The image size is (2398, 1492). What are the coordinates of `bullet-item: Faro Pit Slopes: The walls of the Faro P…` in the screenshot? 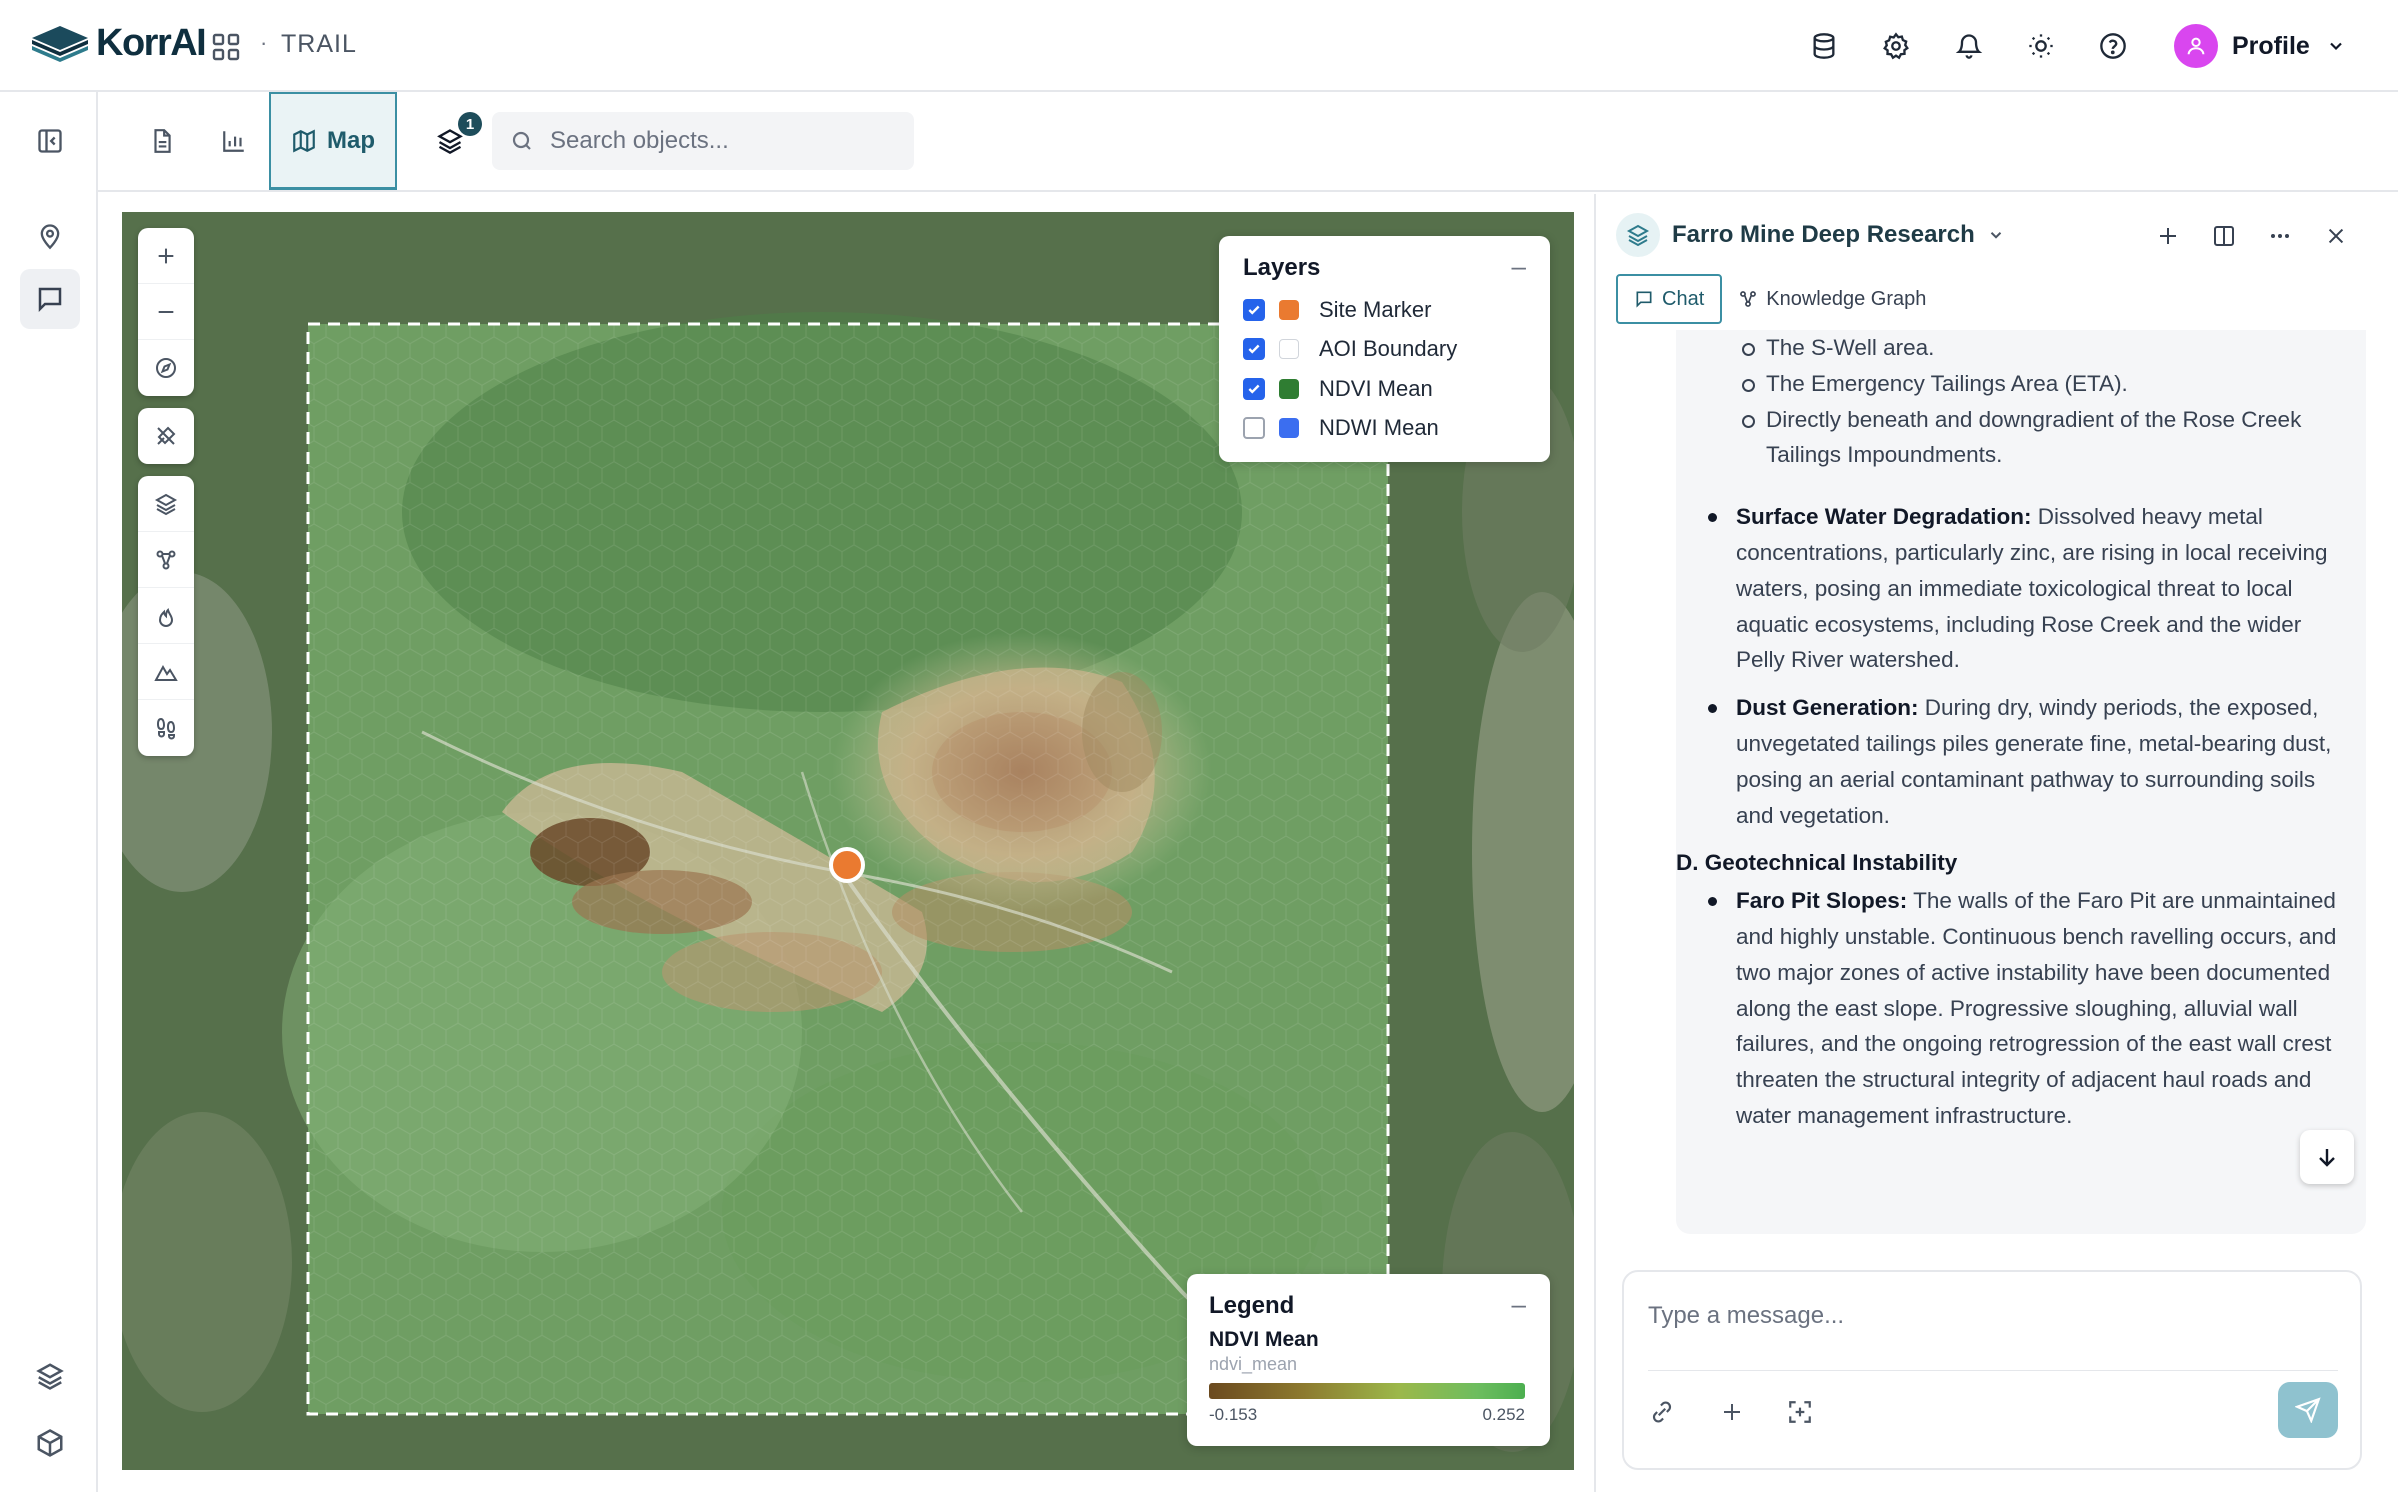 It's located at (2026, 1008).